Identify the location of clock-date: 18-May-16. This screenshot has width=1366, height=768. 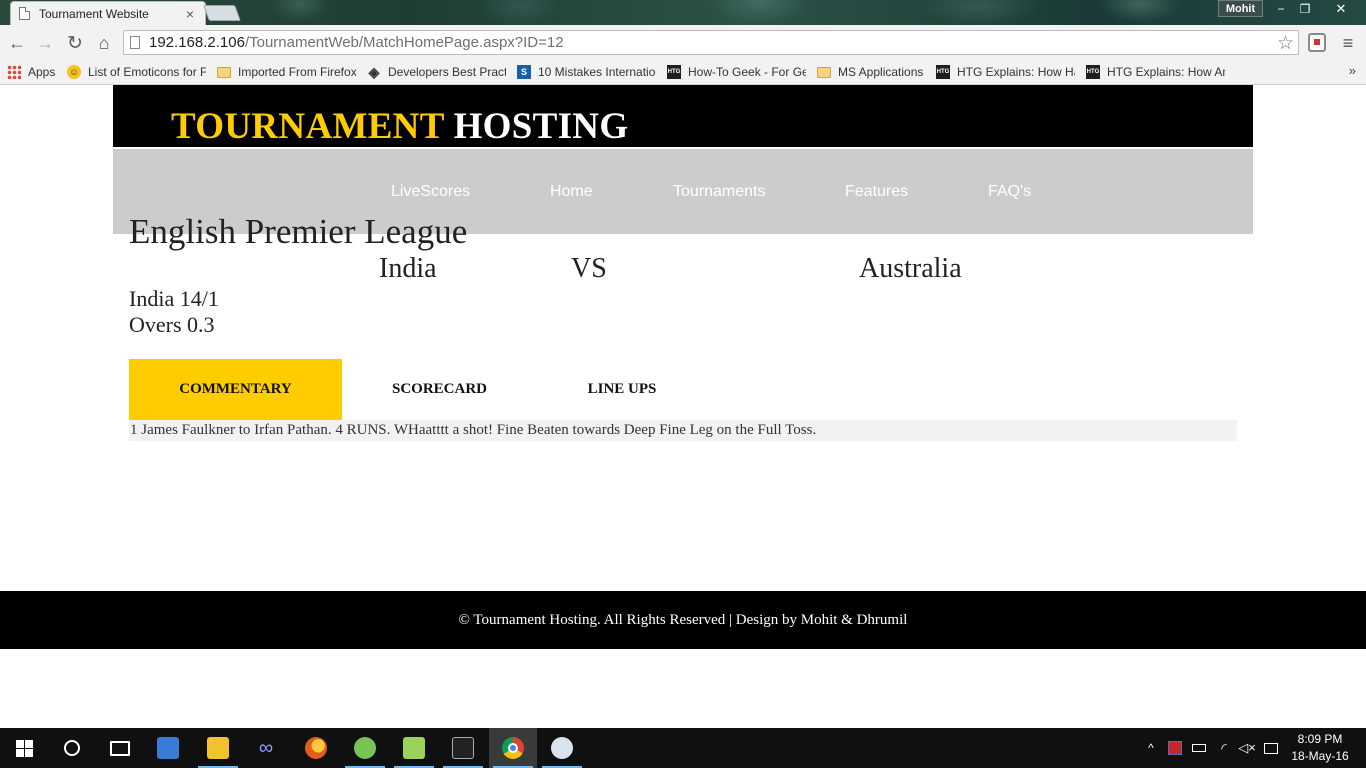
(1320, 756).